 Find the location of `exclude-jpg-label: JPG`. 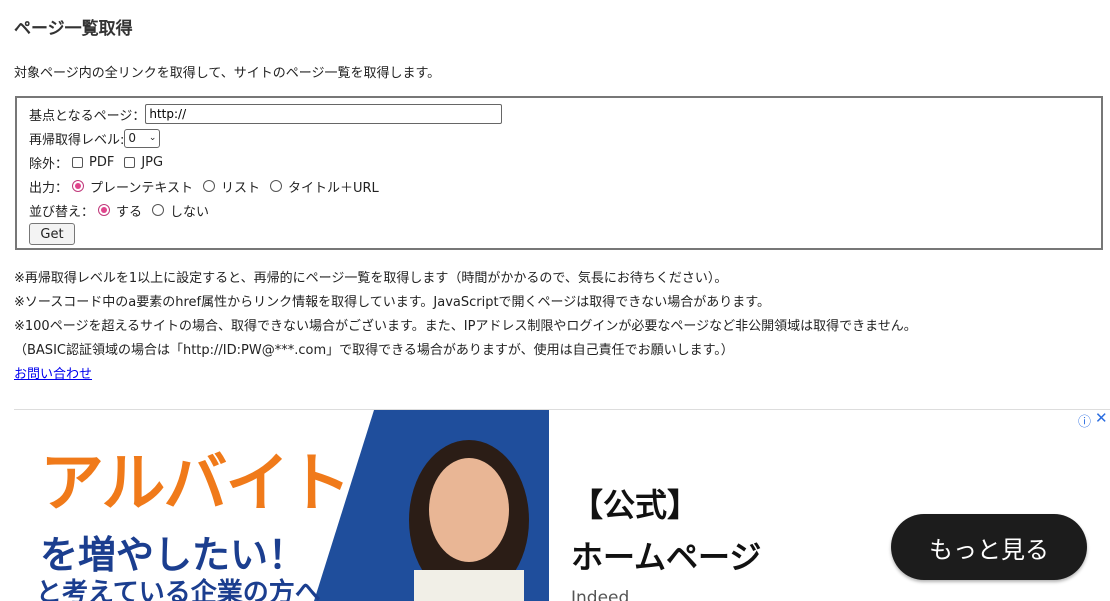

exclude-jpg-label: JPG is located at coordinates (152, 162).